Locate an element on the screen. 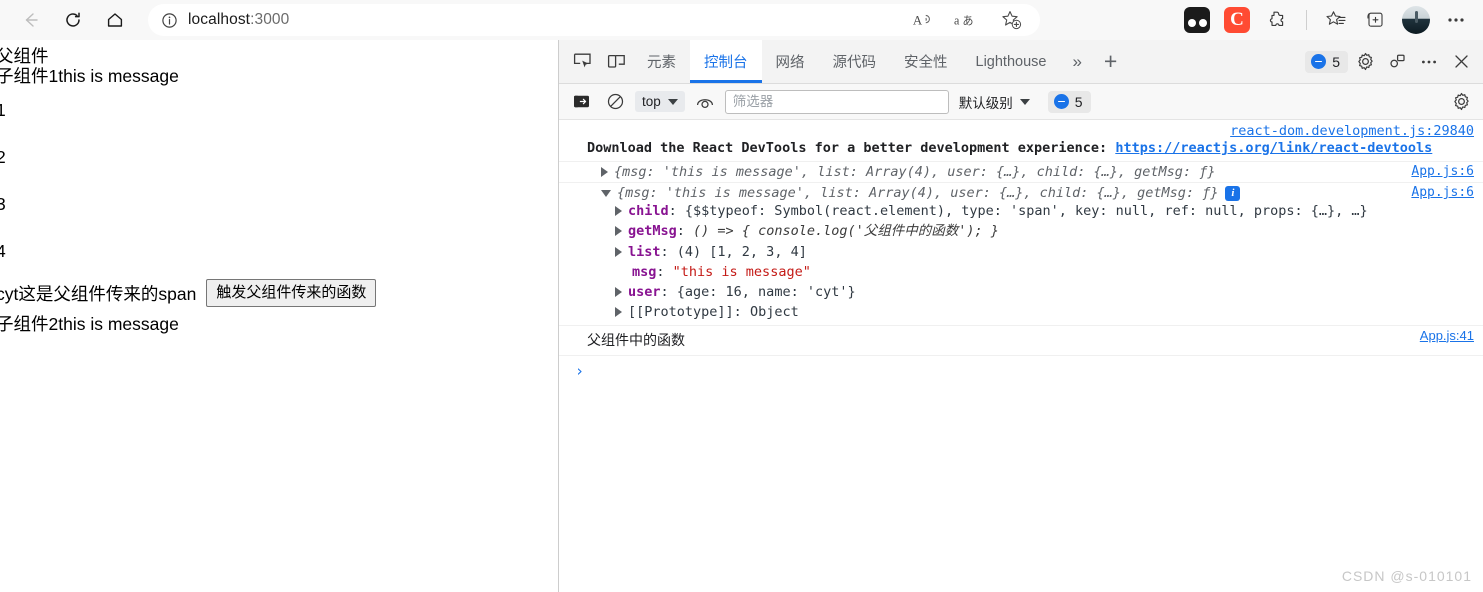 The height and width of the screenshot is (592, 1483). prop-value: {age: 16, name: 'cyt'} is located at coordinates (766, 292).